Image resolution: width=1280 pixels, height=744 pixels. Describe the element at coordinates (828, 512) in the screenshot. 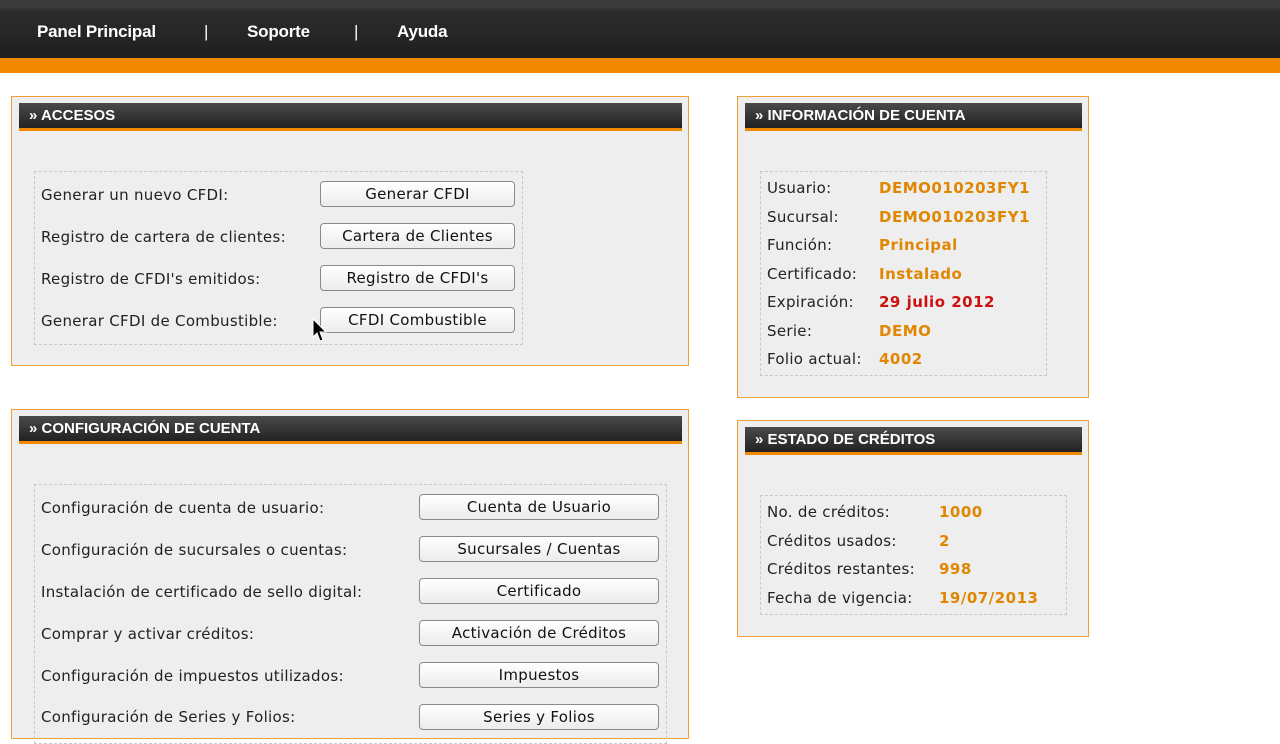

I see `no-creditos-label: No. de créditos:` at that location.